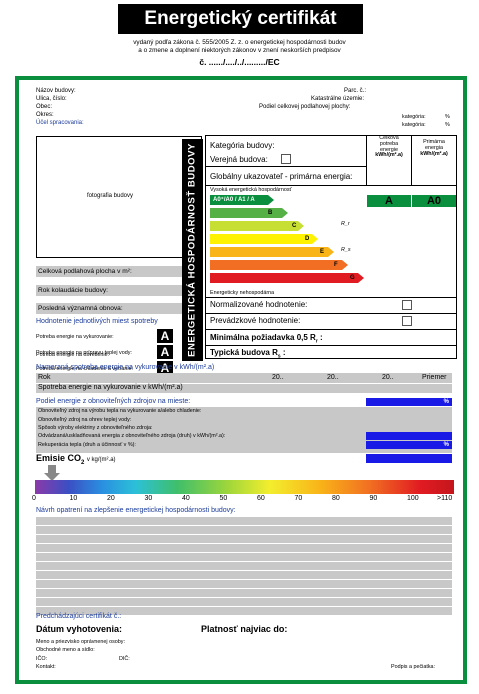 This screenshot has width=479, height=694. What do you see at coordinates (261, 498) in the screenshot?
I see `emission-tick: 60` at bounding box center [261, 498].